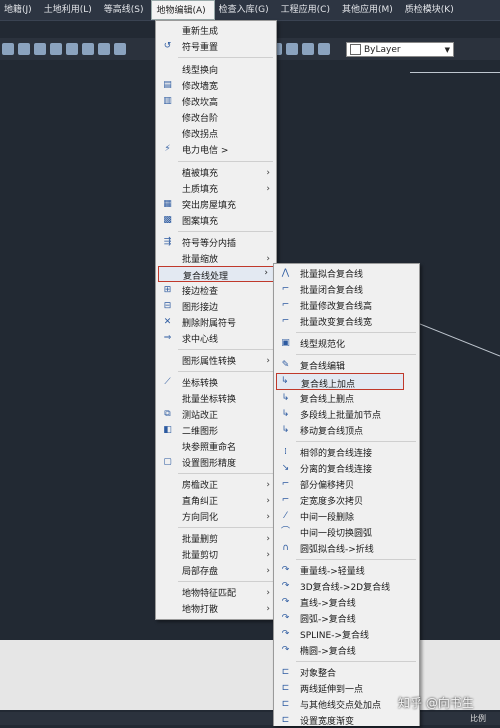 This screenshot has height=728, width=500. I want to click on menu-item-coord-convert: ⟋ 坐标转换, so click(216, 382).